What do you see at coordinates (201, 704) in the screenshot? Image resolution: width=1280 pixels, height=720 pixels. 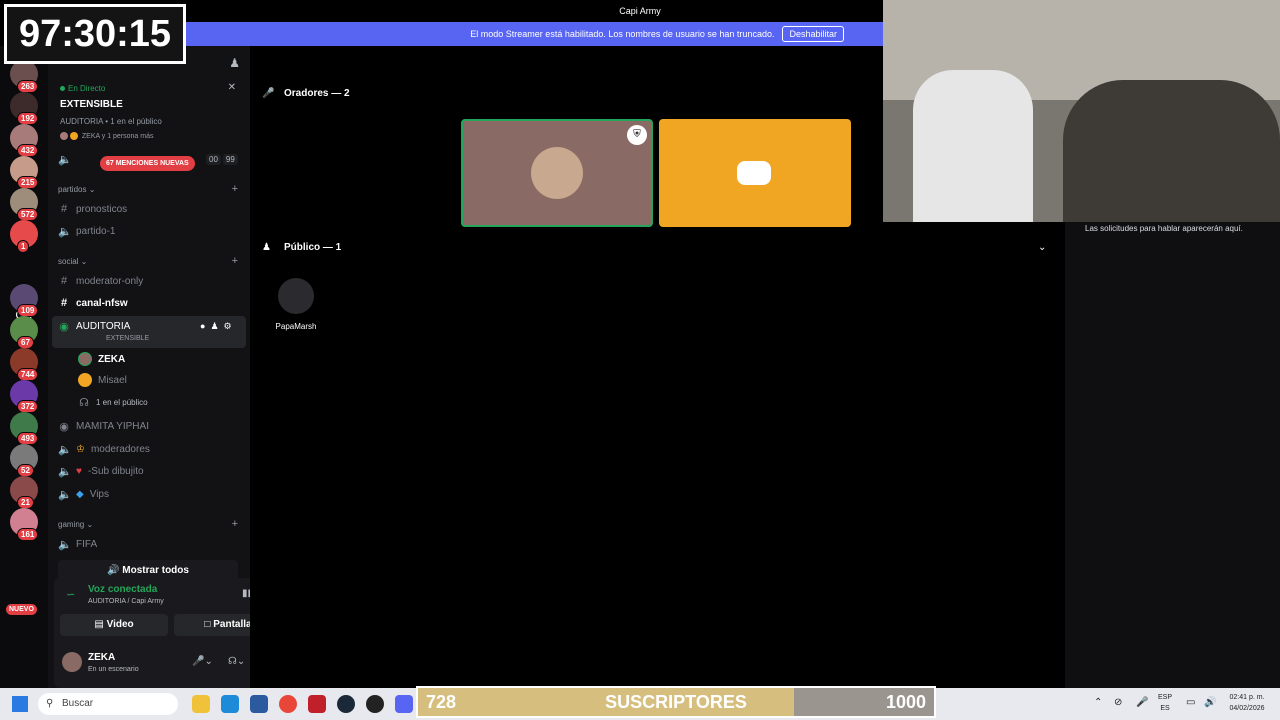 I see `file-explorer-icon` at bounding box center [201, 704].